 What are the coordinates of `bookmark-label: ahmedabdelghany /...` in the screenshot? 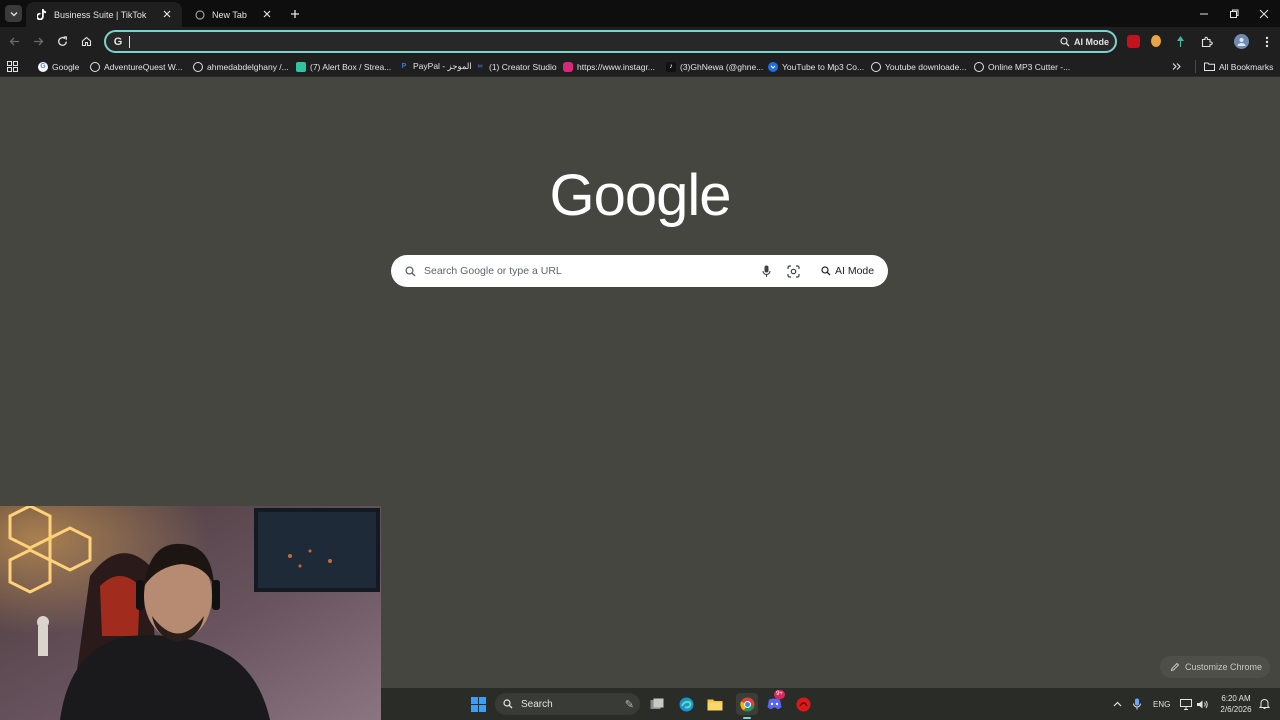 It's located at (248, 66).